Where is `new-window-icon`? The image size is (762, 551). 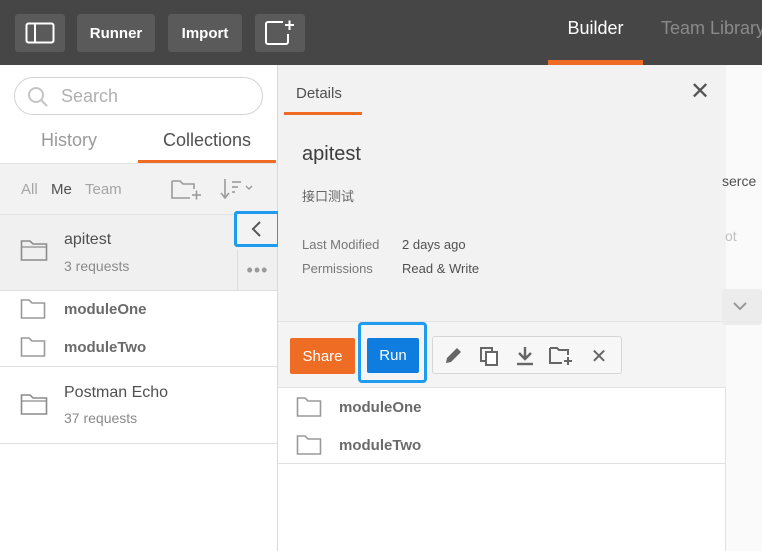
new-window-icon is located at coordinates (279, 32).